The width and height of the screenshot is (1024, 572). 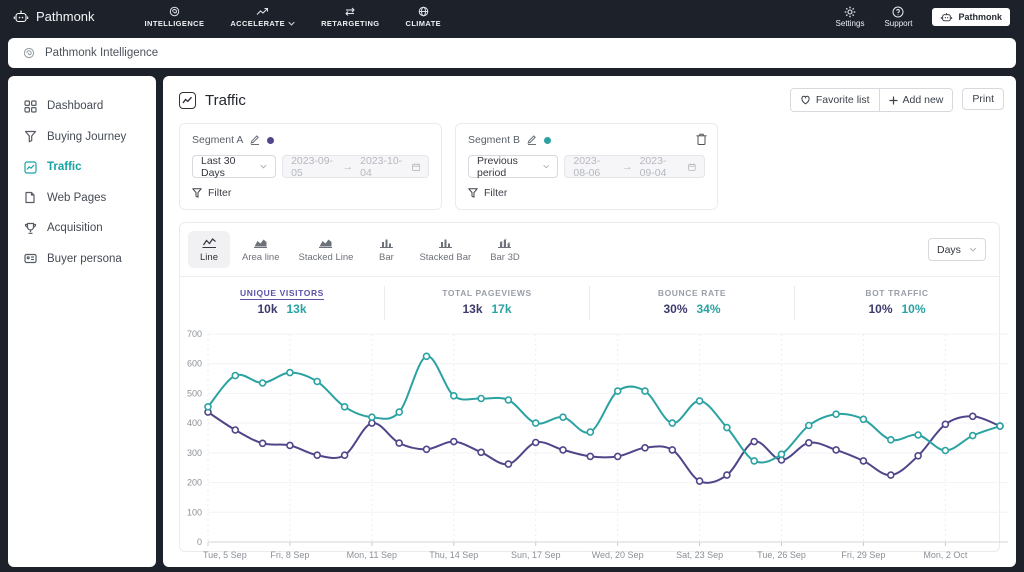 What do you see at coordinates (445, 257) in the screenshot?
I see `tab-label: Stacked Bar` at bounding box center [445, 257].